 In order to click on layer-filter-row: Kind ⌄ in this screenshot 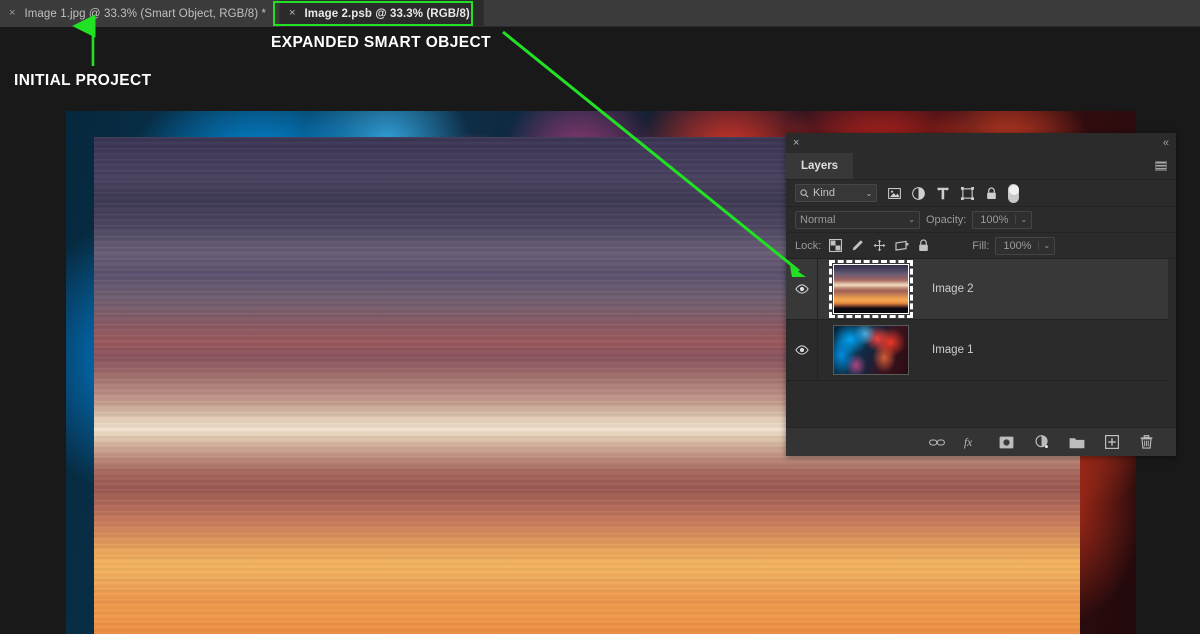, I will do `click(981, 193)`.